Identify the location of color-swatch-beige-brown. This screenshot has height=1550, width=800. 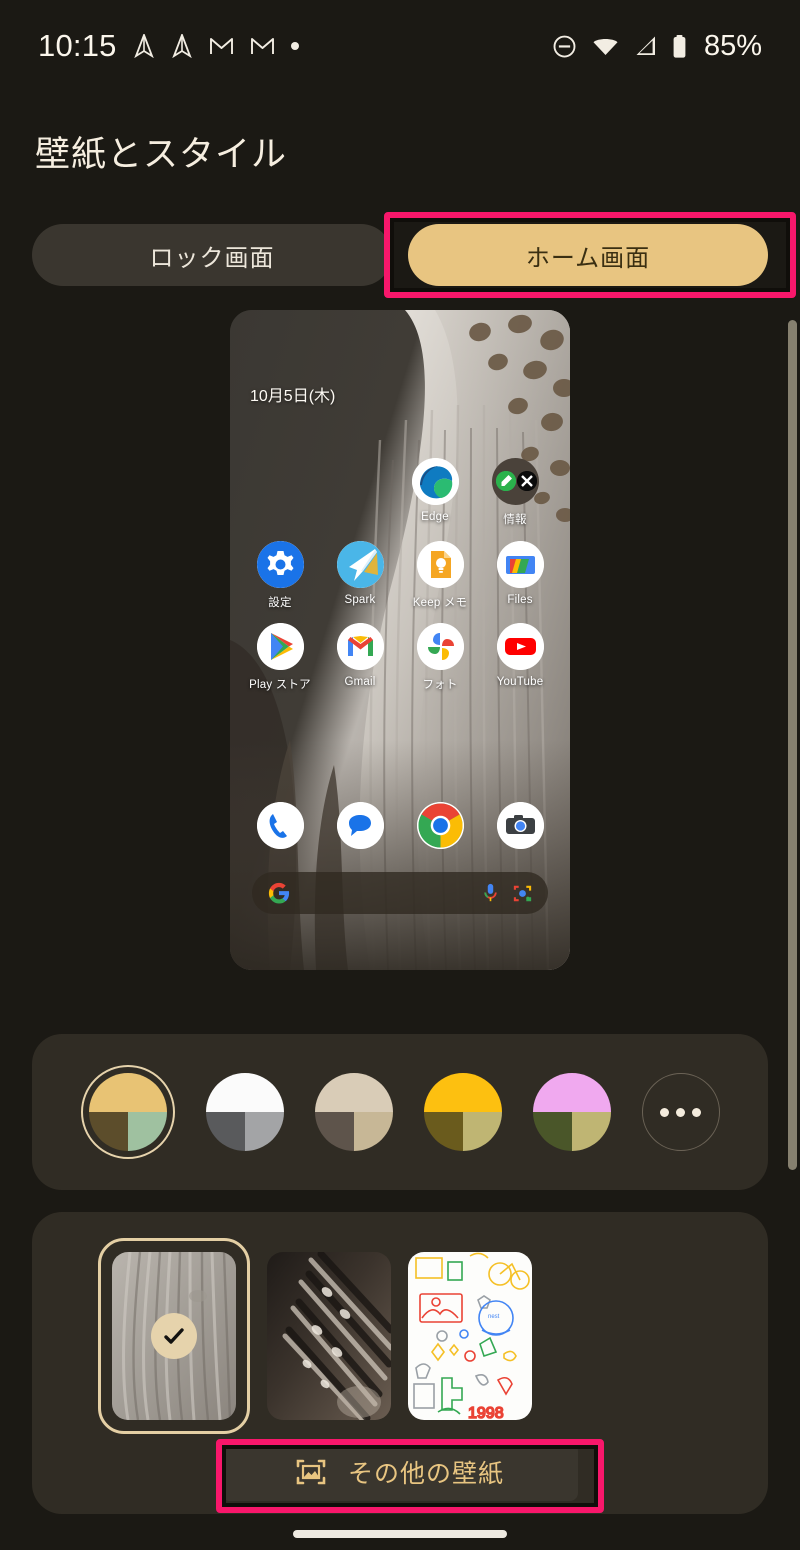
(353, 1112).